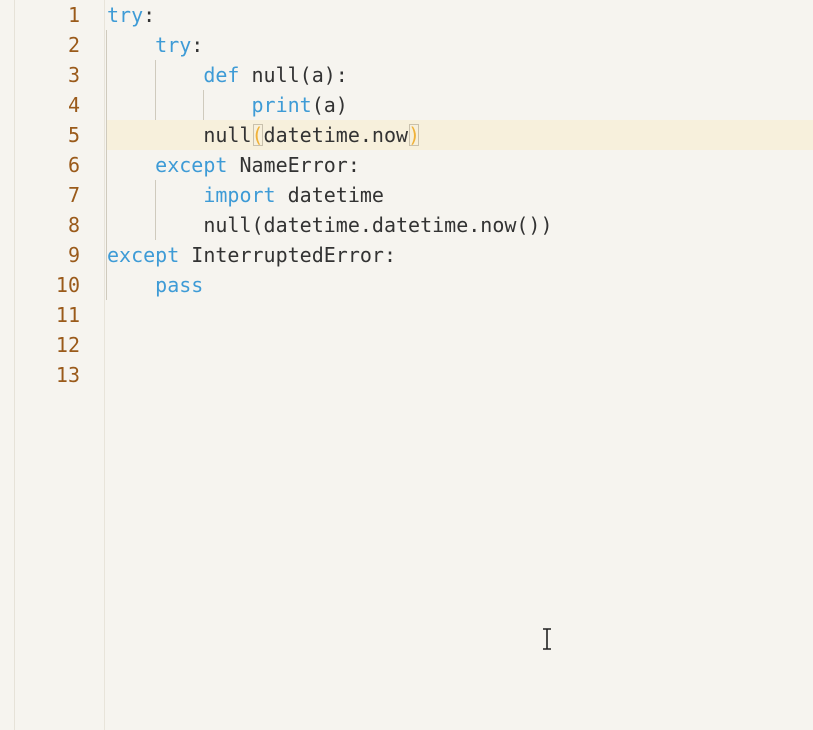 This screenshot has width=813, height=730. I want to click on code-token: null(datetime.datetime.now()), so click(378, 225).